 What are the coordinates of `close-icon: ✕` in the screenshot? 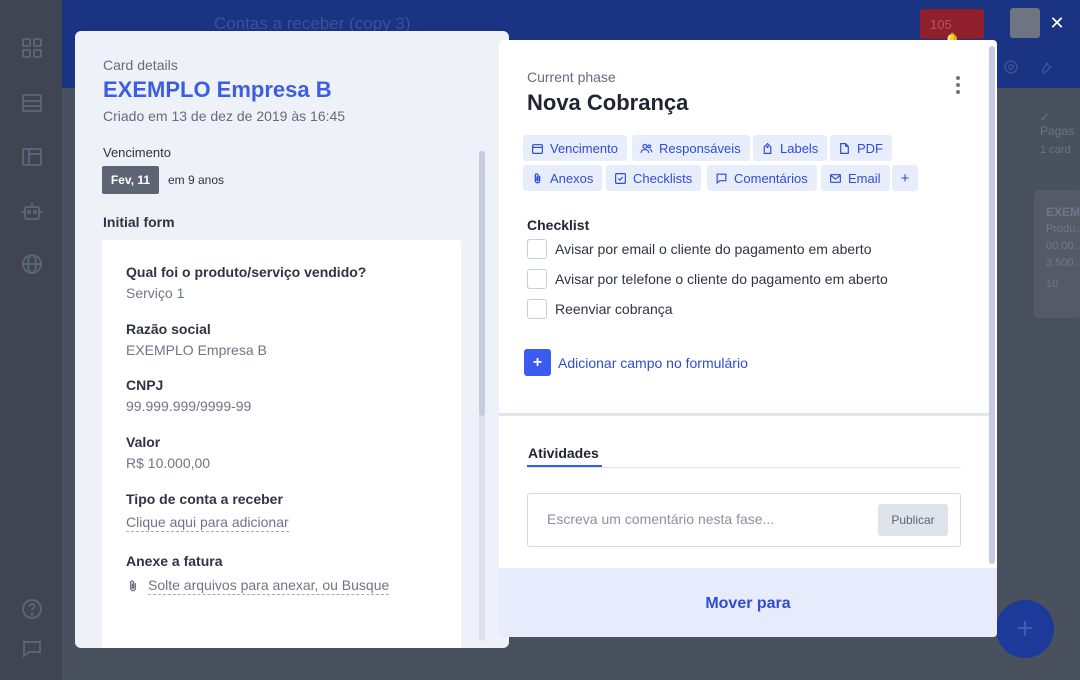 It's located at (1057, 23).